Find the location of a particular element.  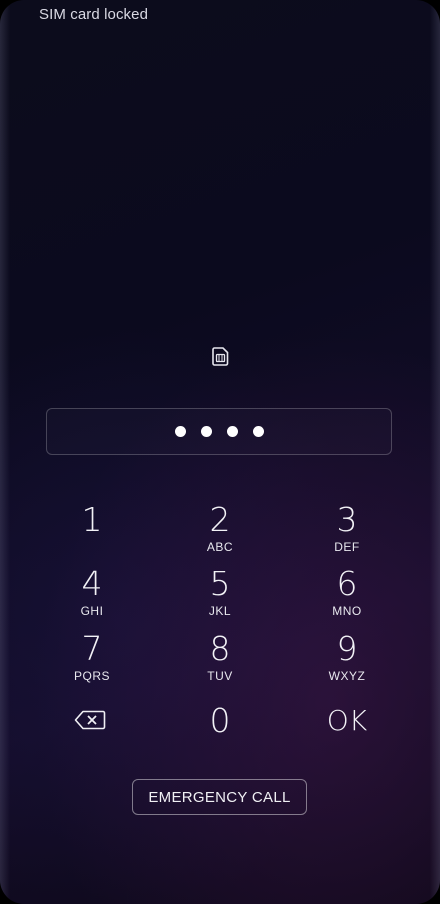

pin-input-field is located at coordinates (219, 431).